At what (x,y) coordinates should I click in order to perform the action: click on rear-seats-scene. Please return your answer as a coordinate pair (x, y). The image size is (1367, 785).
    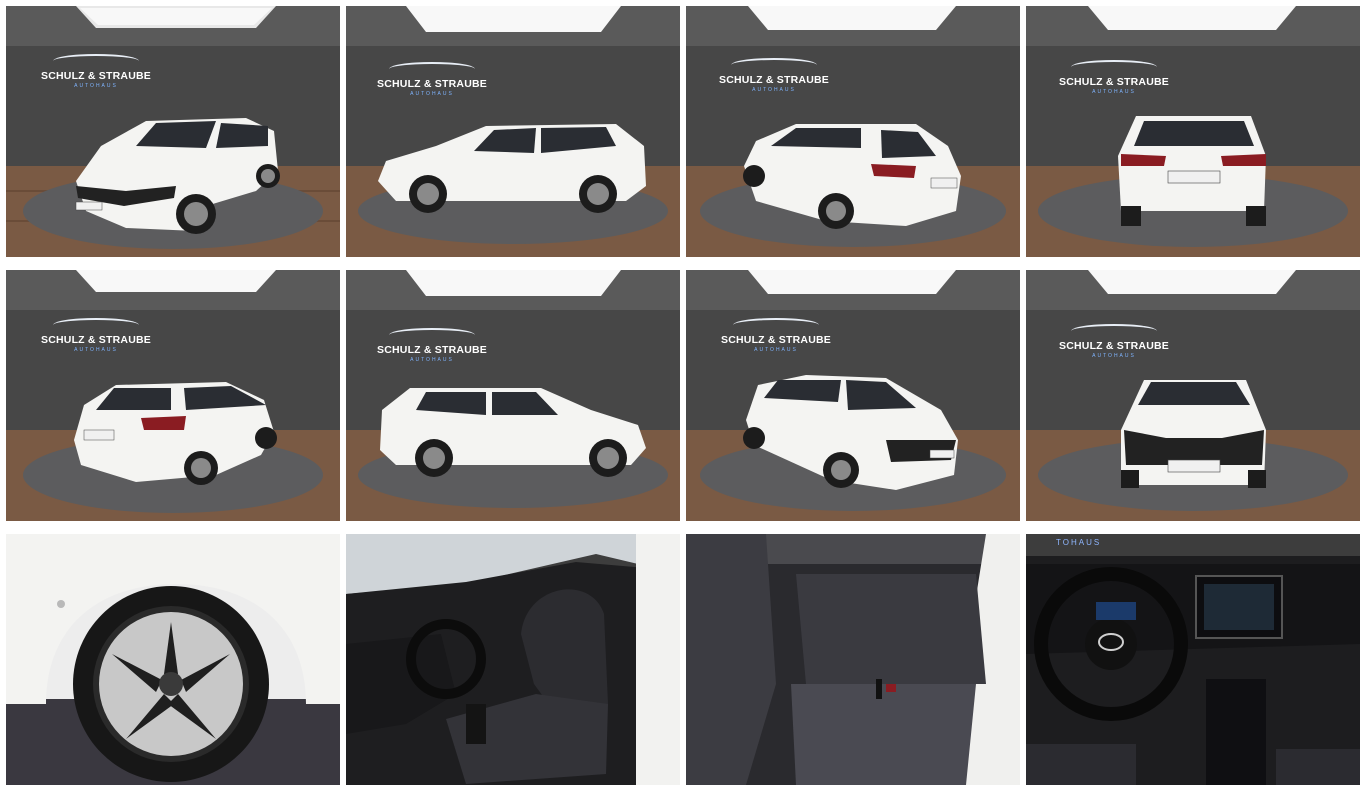
    Looking at the image, I should click on (853, 659).